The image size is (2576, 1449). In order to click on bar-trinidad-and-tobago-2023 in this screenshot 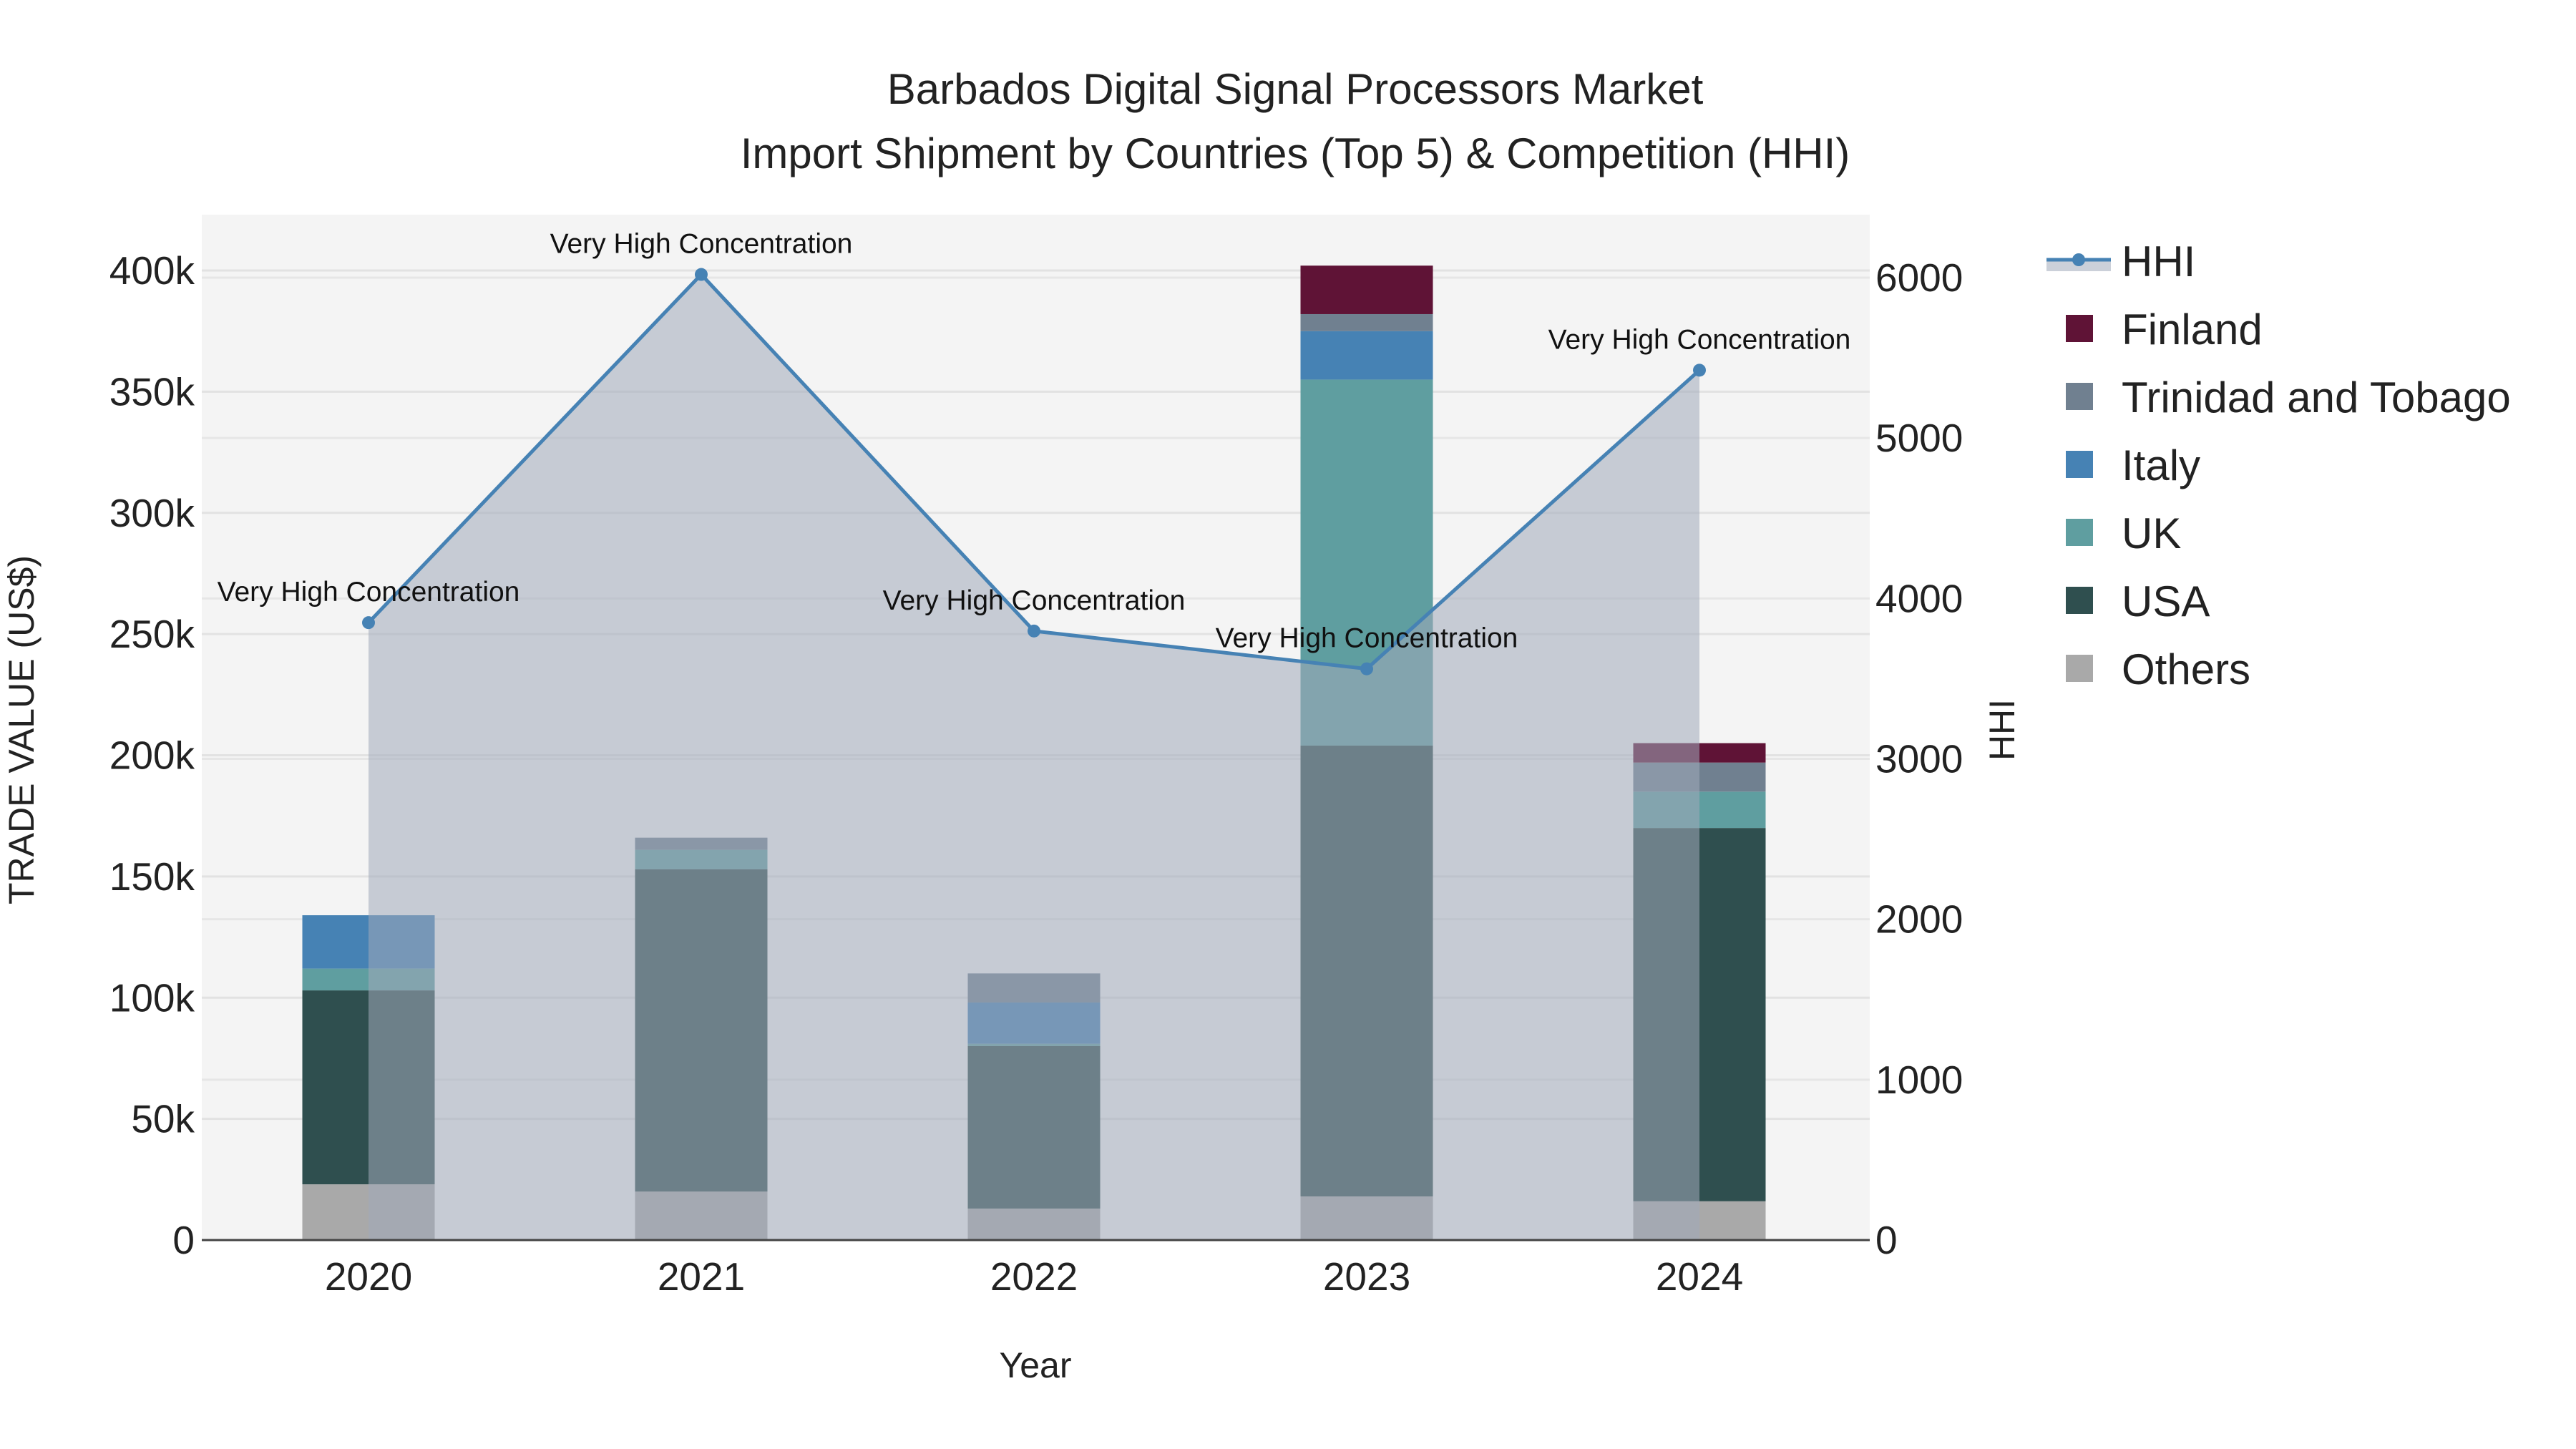, I will do `click(1366, 322)`.